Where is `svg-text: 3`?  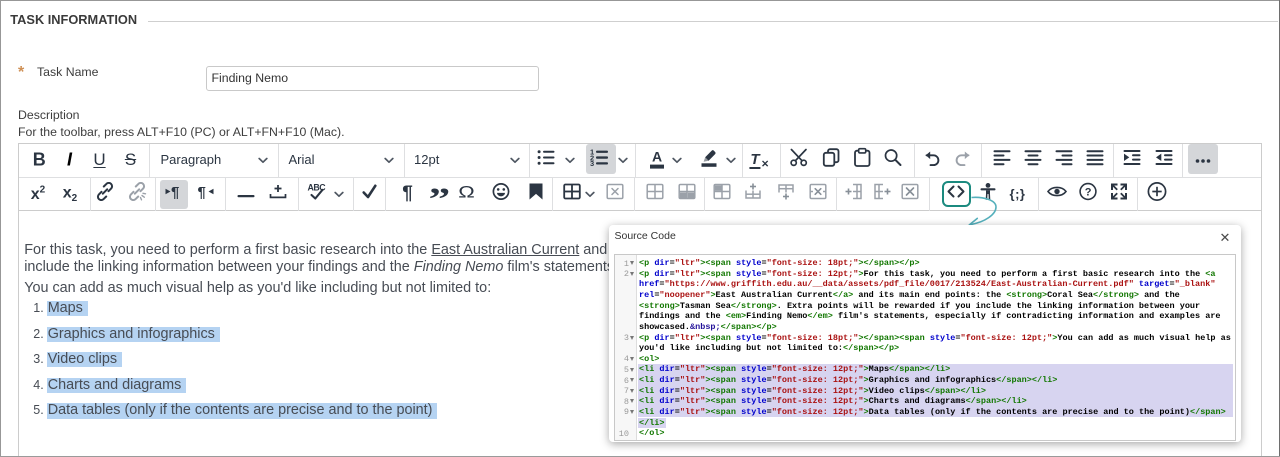
svg-text: 3 is located at coordinates (592, 162).